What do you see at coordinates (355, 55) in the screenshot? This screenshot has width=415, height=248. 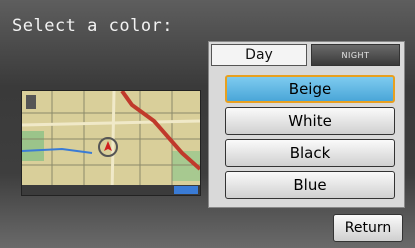 I see `tab-night: NIGHT` at bounding box center [355, 55].